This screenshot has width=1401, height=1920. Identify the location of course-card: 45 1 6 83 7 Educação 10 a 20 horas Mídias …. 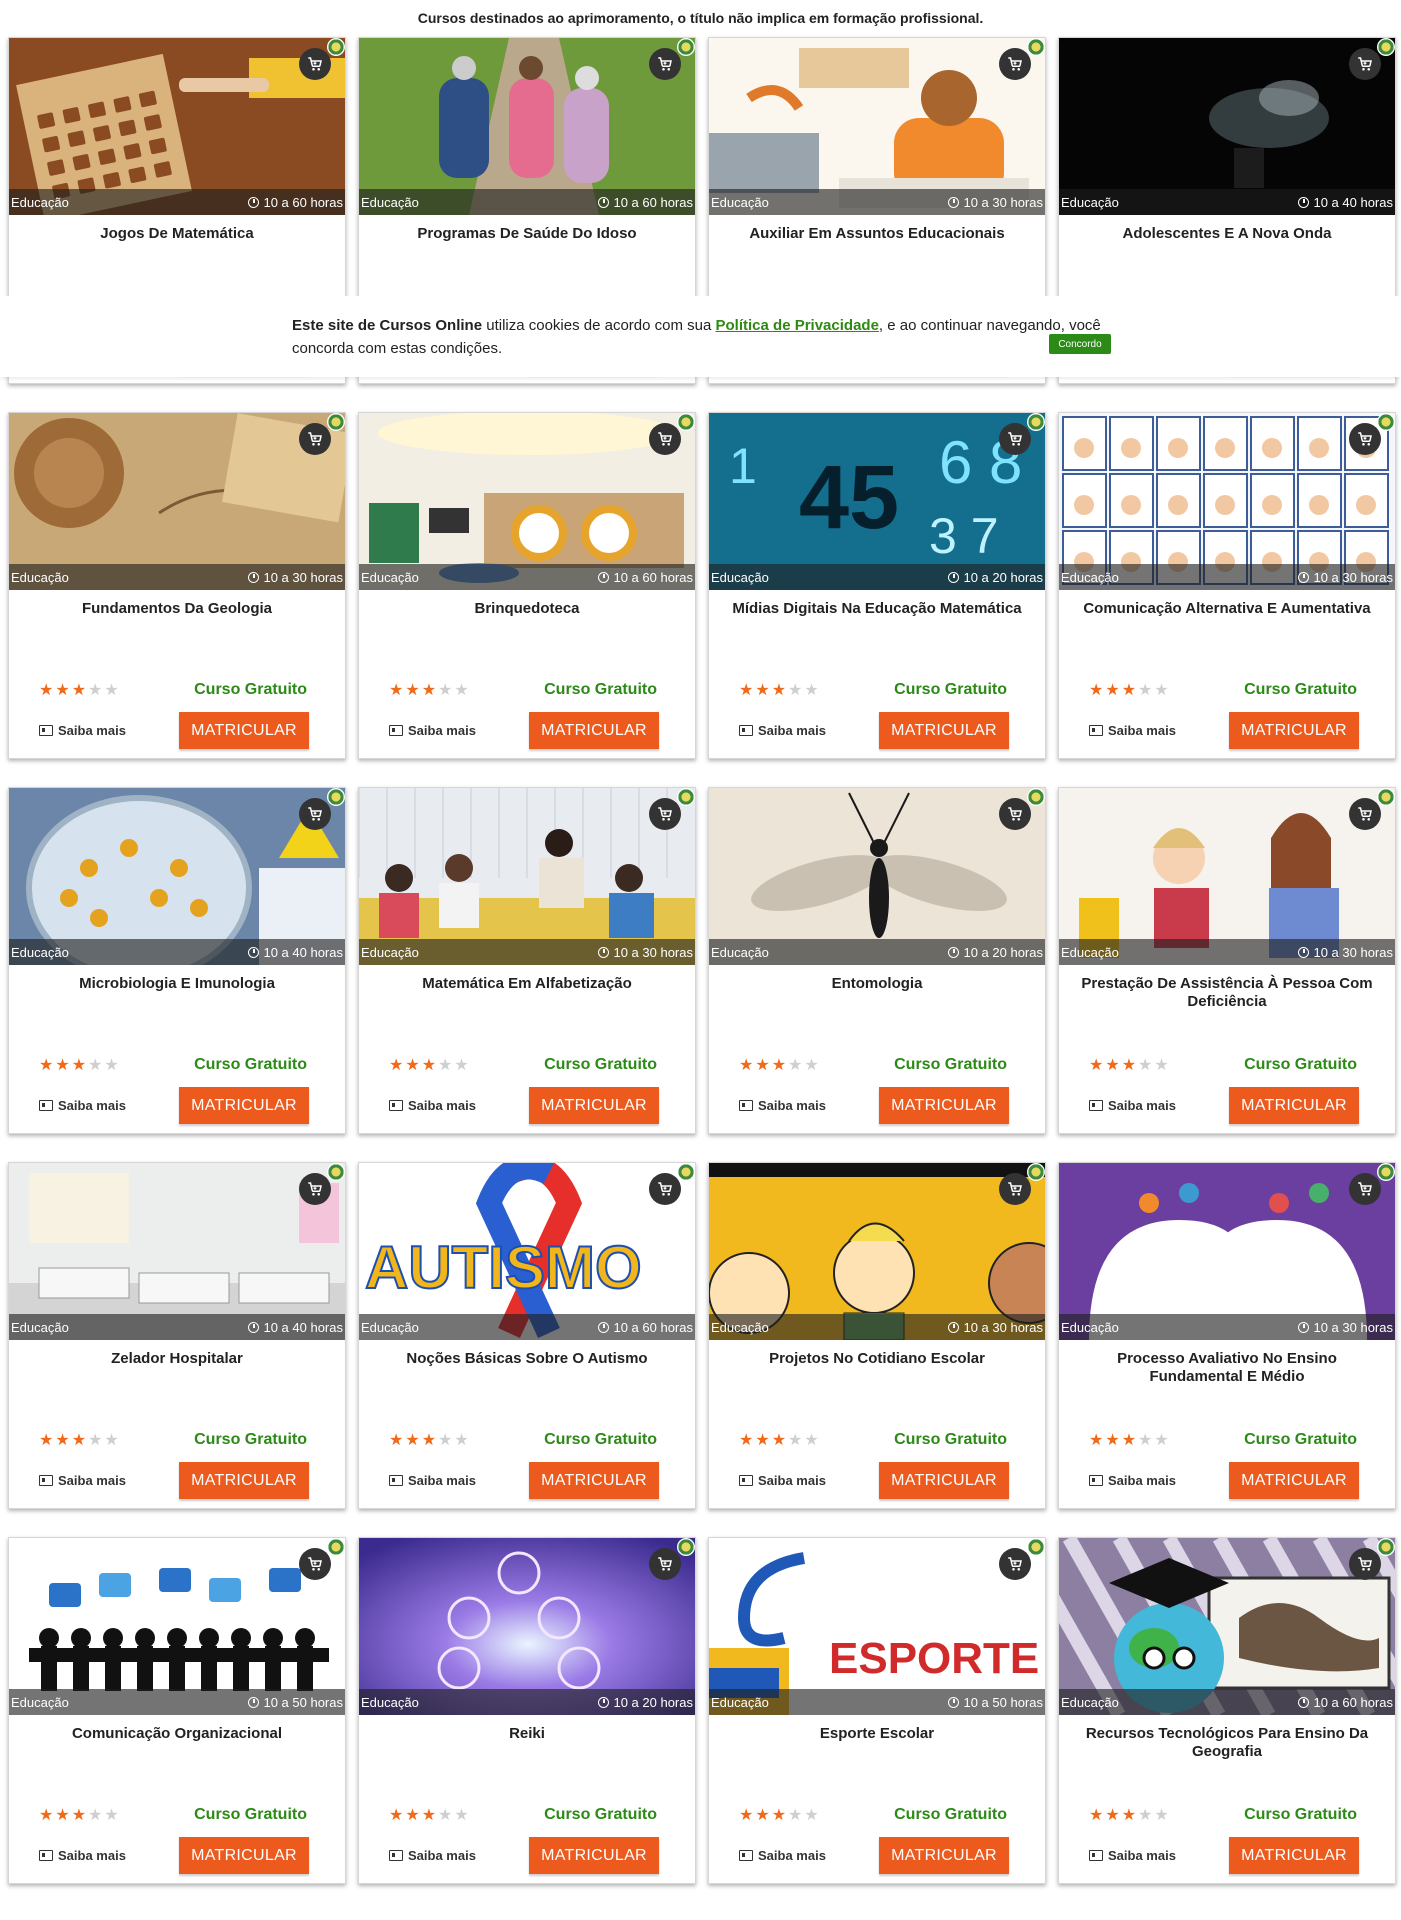
(877, 585).